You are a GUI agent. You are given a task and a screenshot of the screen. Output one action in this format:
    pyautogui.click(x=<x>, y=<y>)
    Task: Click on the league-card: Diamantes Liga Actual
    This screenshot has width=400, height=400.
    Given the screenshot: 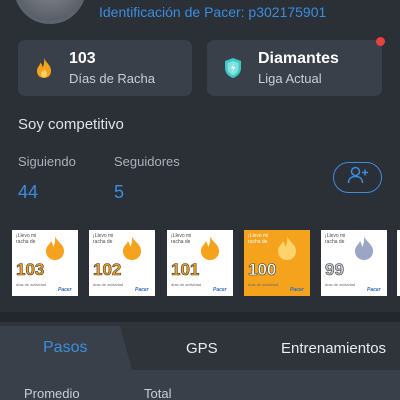 What is the action you would take?
    pyautogui.click(x=294, y=68)
    